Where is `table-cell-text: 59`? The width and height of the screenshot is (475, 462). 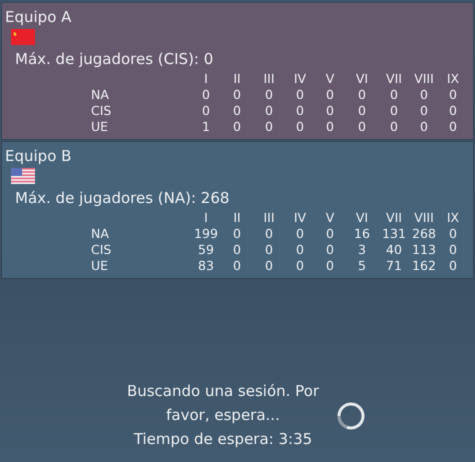
table-cell-text: 59 is located at coordinates (206, 250).